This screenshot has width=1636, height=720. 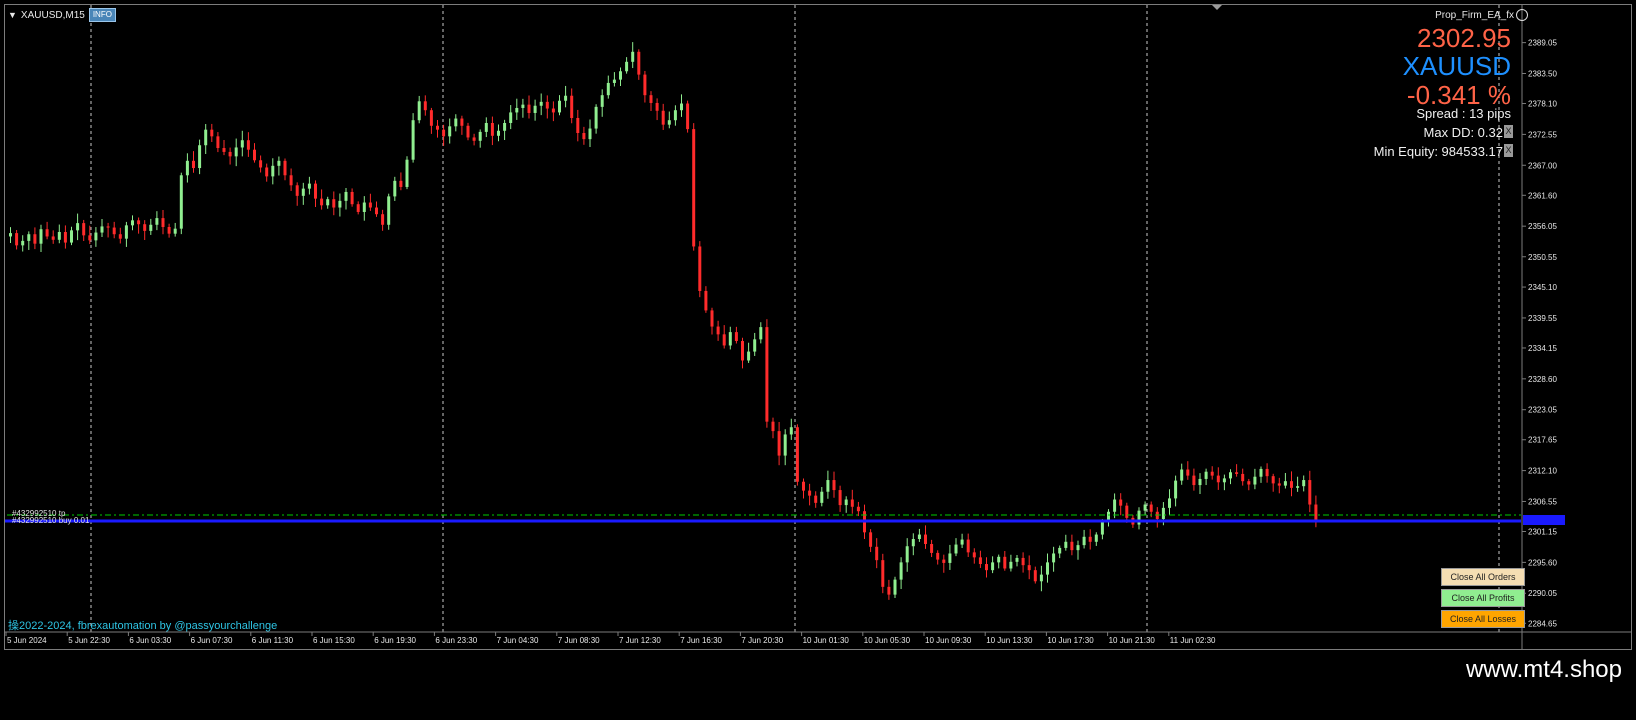 I want to click on order-buy-label: #432992510 buy 0.01, so click(x=51, y=520).